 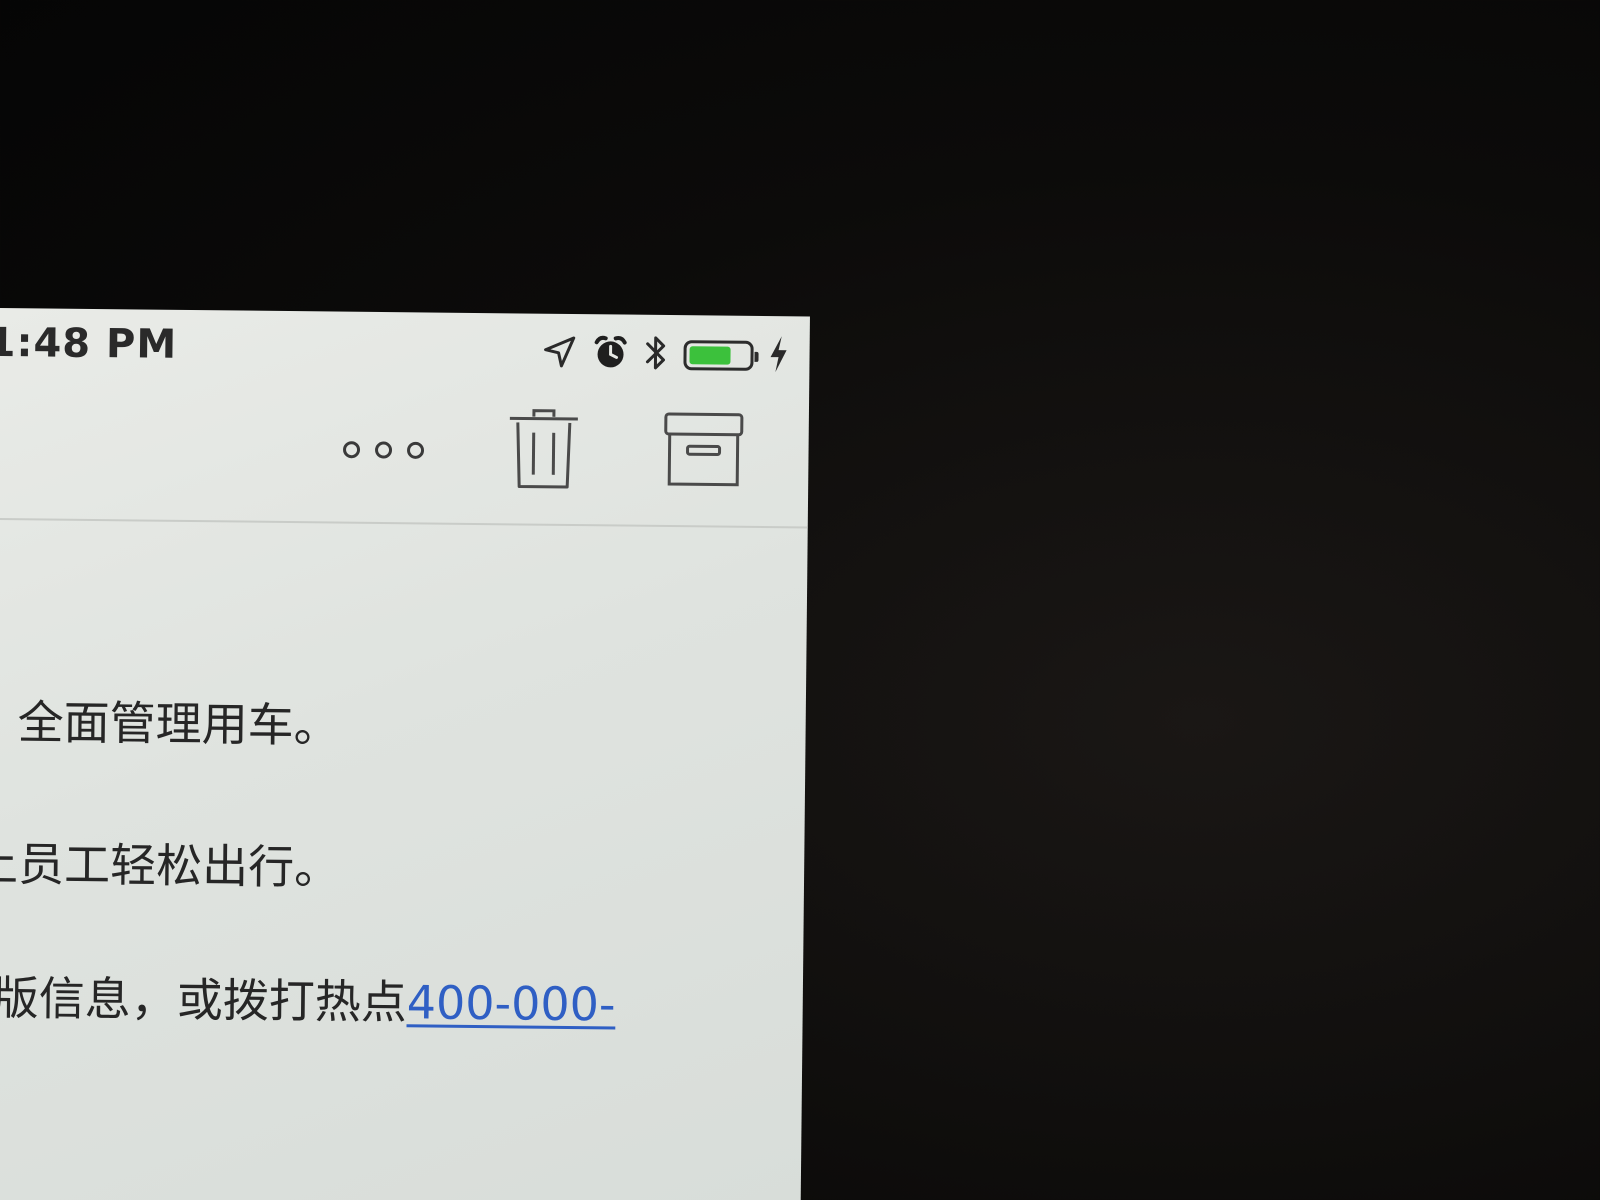 I want to click on trash-button, so click(x=543, y=450).